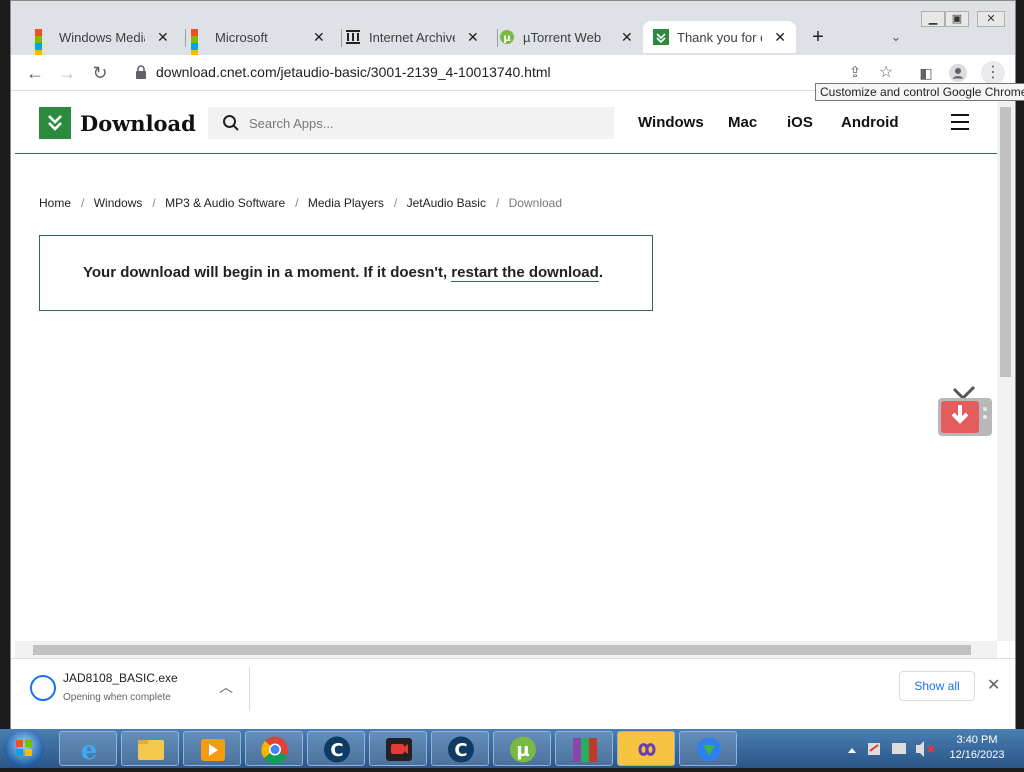 Image resolution: width=1024 pixels, height=772 pixels. I want to click on tab-search-button: ⌄, so click(896, 37).